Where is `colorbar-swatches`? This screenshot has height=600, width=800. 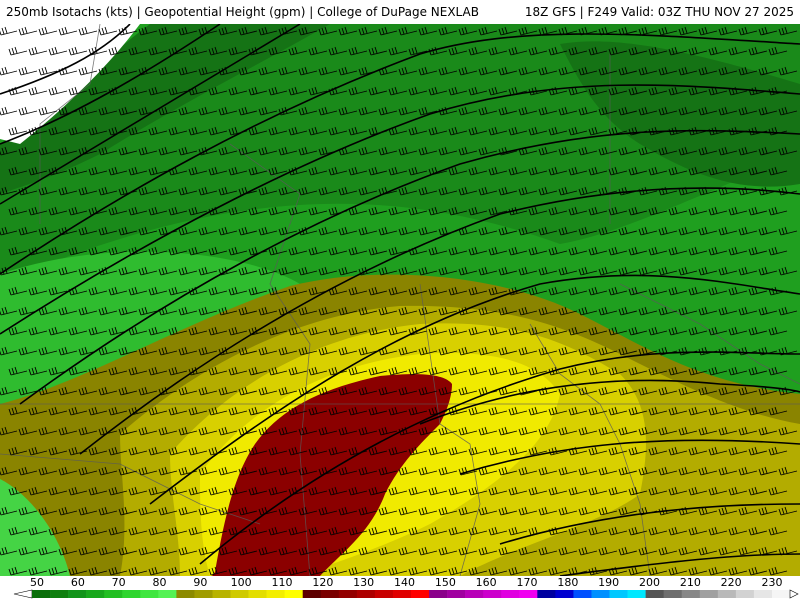 colorbar-swatches is located at coordinates (406, 594).